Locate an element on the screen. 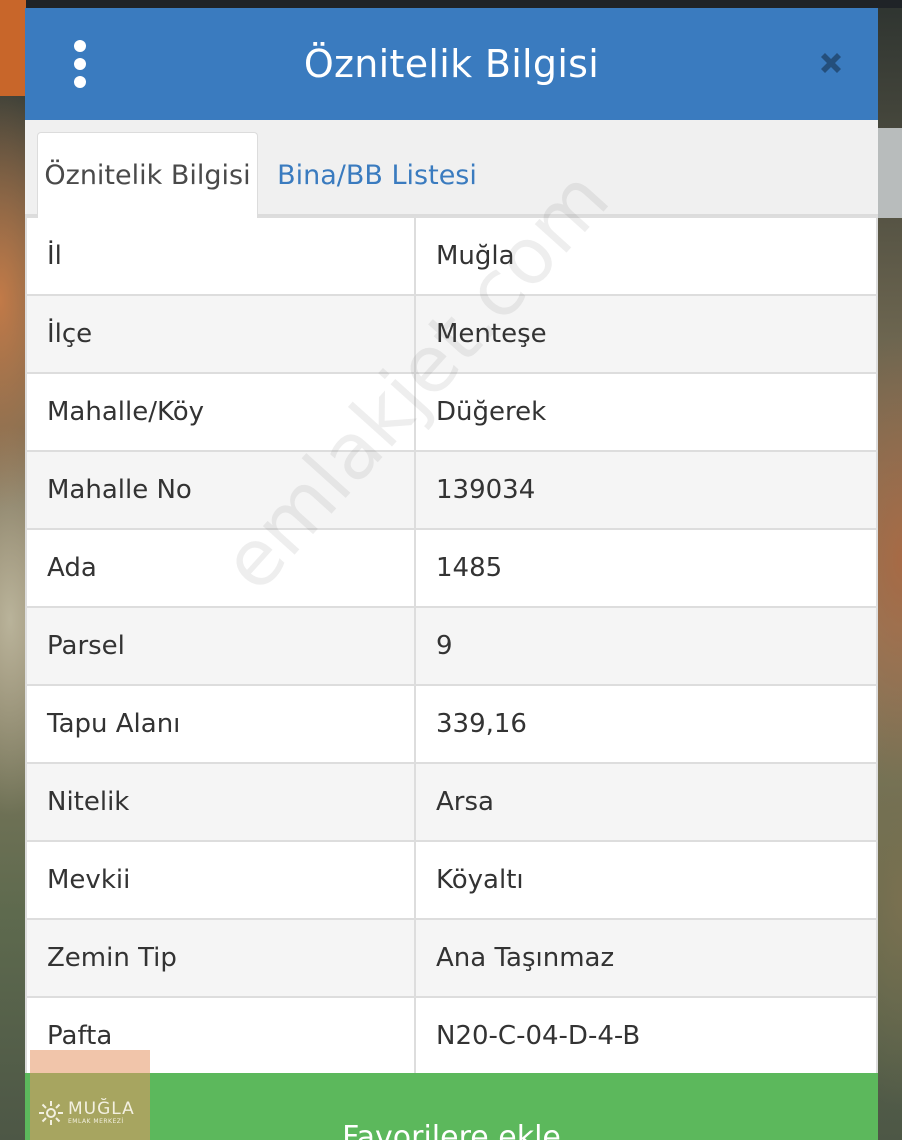 The image size is (902, 1140). attribute-key: Mahalle/Köy is located at coordinates (220, 412).